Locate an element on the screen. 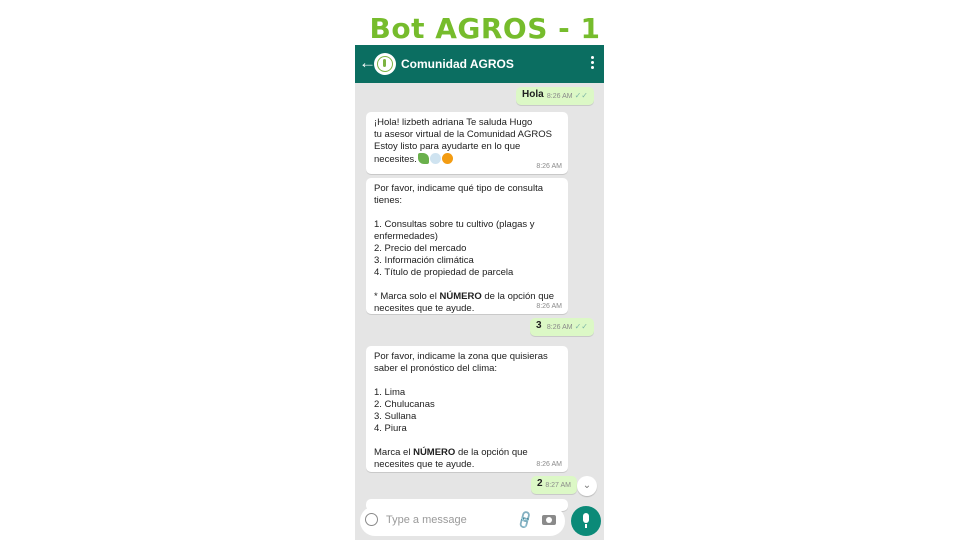 The height and width of the screenshot is (540, 960). mic-button is located at coordinates (586, 521).